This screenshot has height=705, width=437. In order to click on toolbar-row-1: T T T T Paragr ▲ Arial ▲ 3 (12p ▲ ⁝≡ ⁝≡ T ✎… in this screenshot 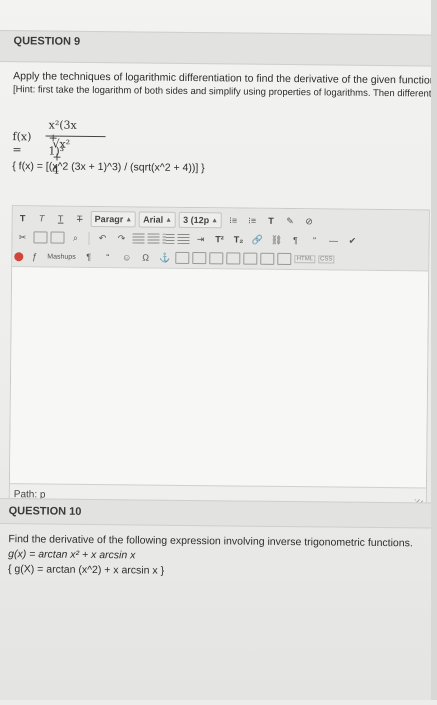, I will do `click(166, 219)`.